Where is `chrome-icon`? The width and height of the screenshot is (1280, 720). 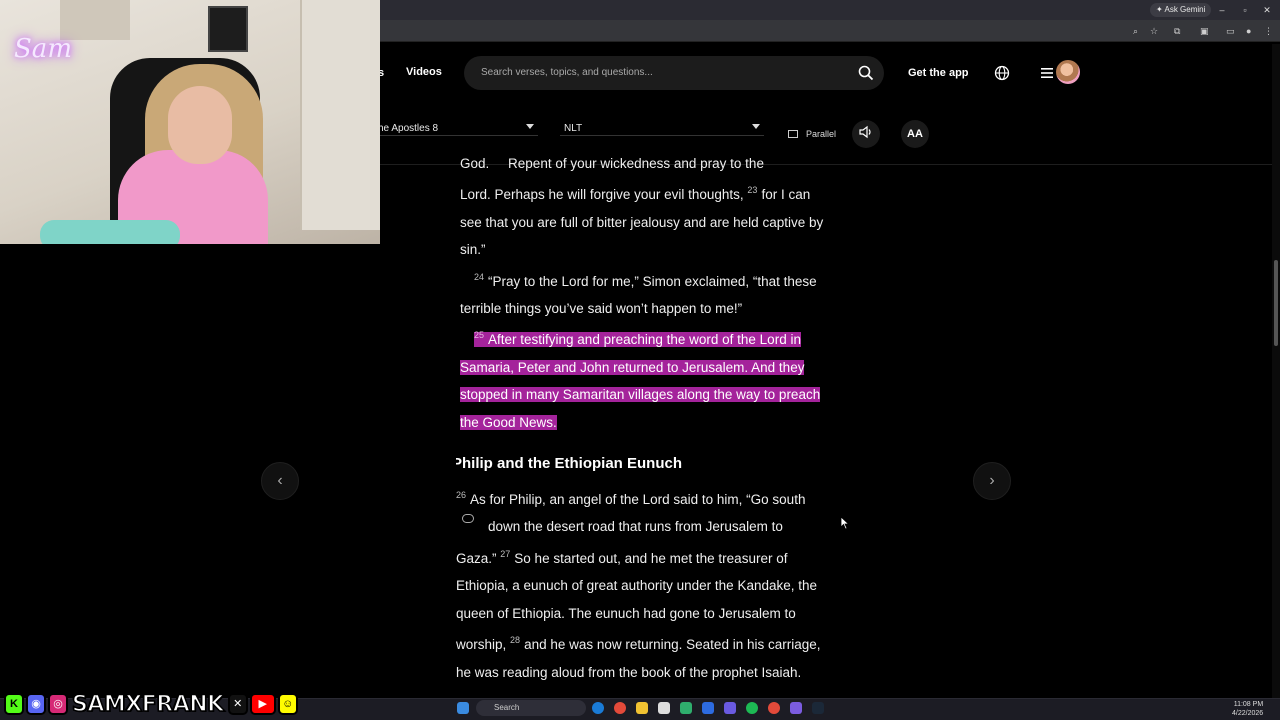 chrome-icon is located at coordinates (620, 708).